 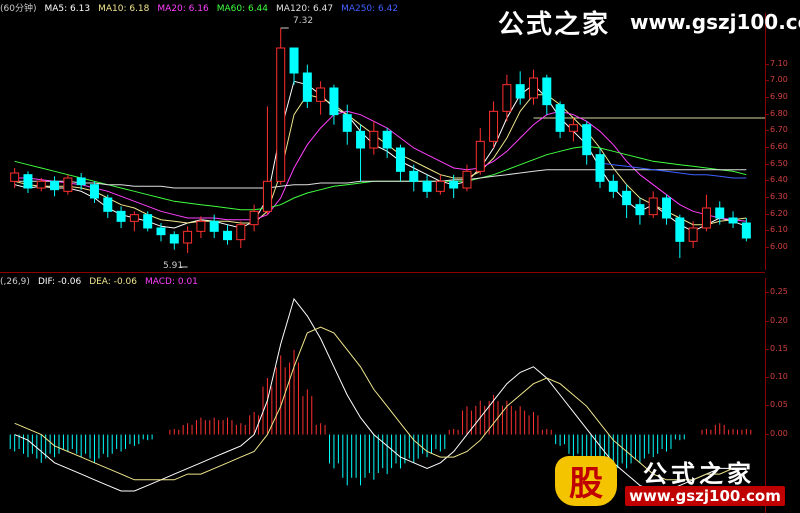 I want to click on logo-site-url: www.gszj100.com, so click(x=705, y=496).